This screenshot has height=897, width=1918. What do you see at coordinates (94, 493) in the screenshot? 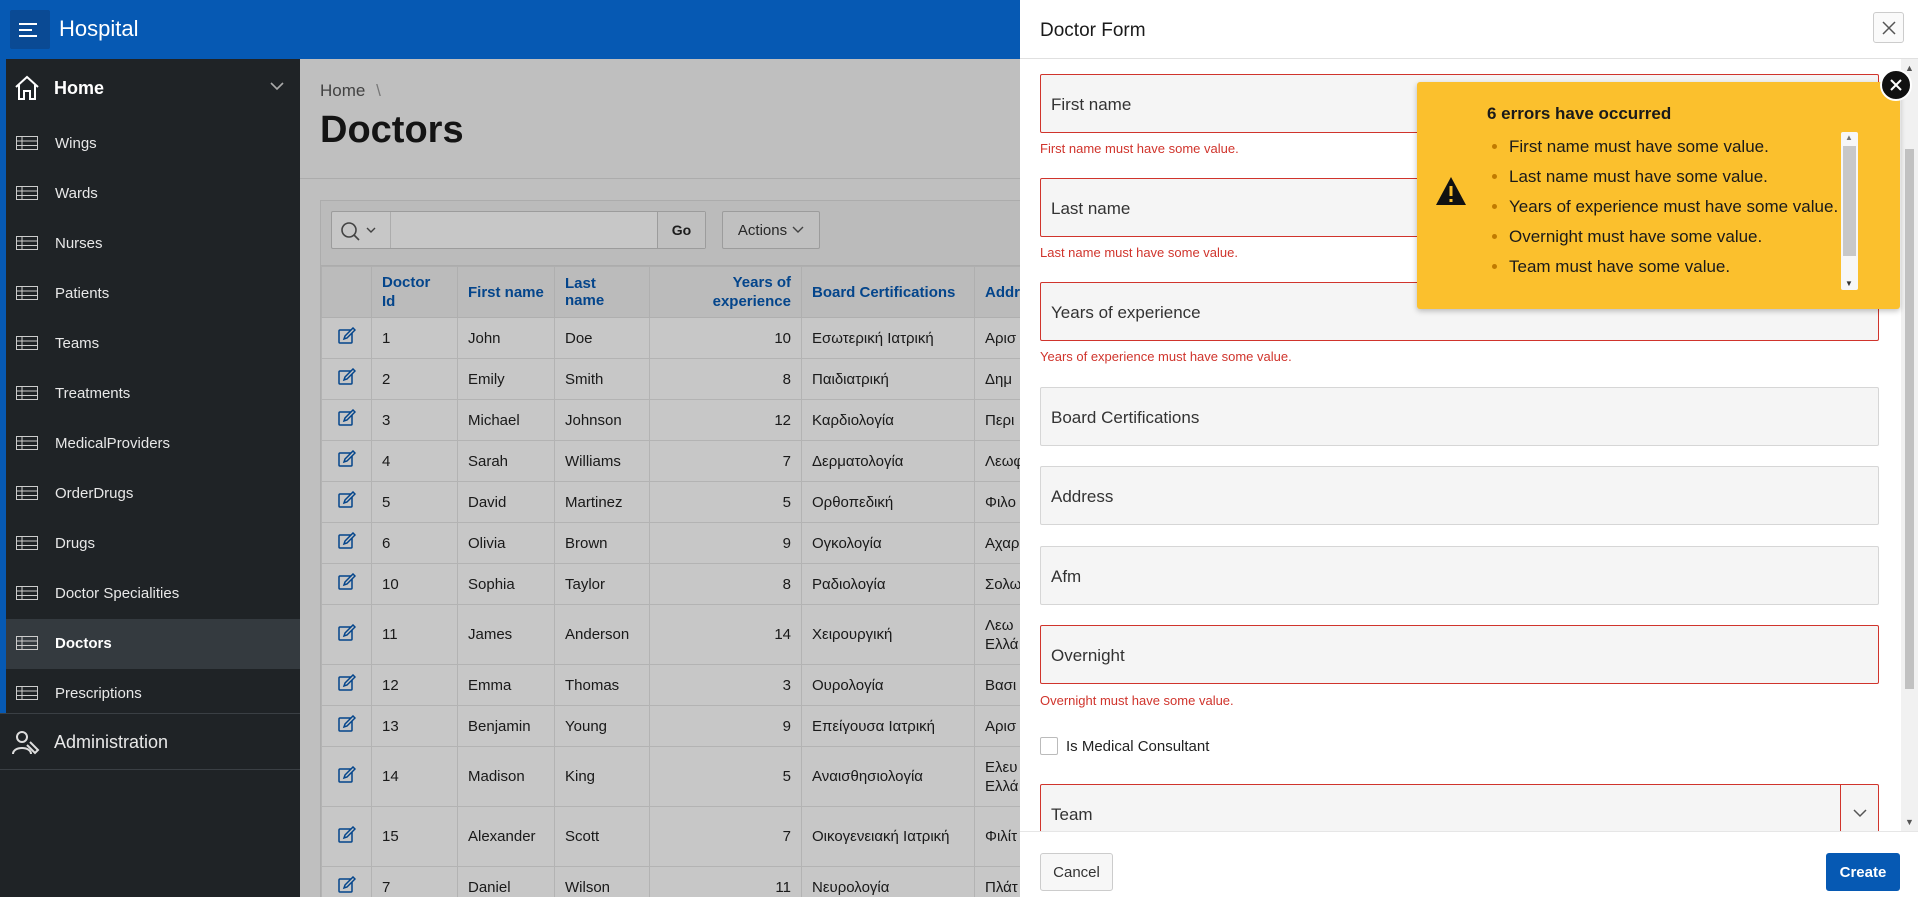
I see `sidebar-item-label: OrderDrugs` at bounding box center [94, 493].